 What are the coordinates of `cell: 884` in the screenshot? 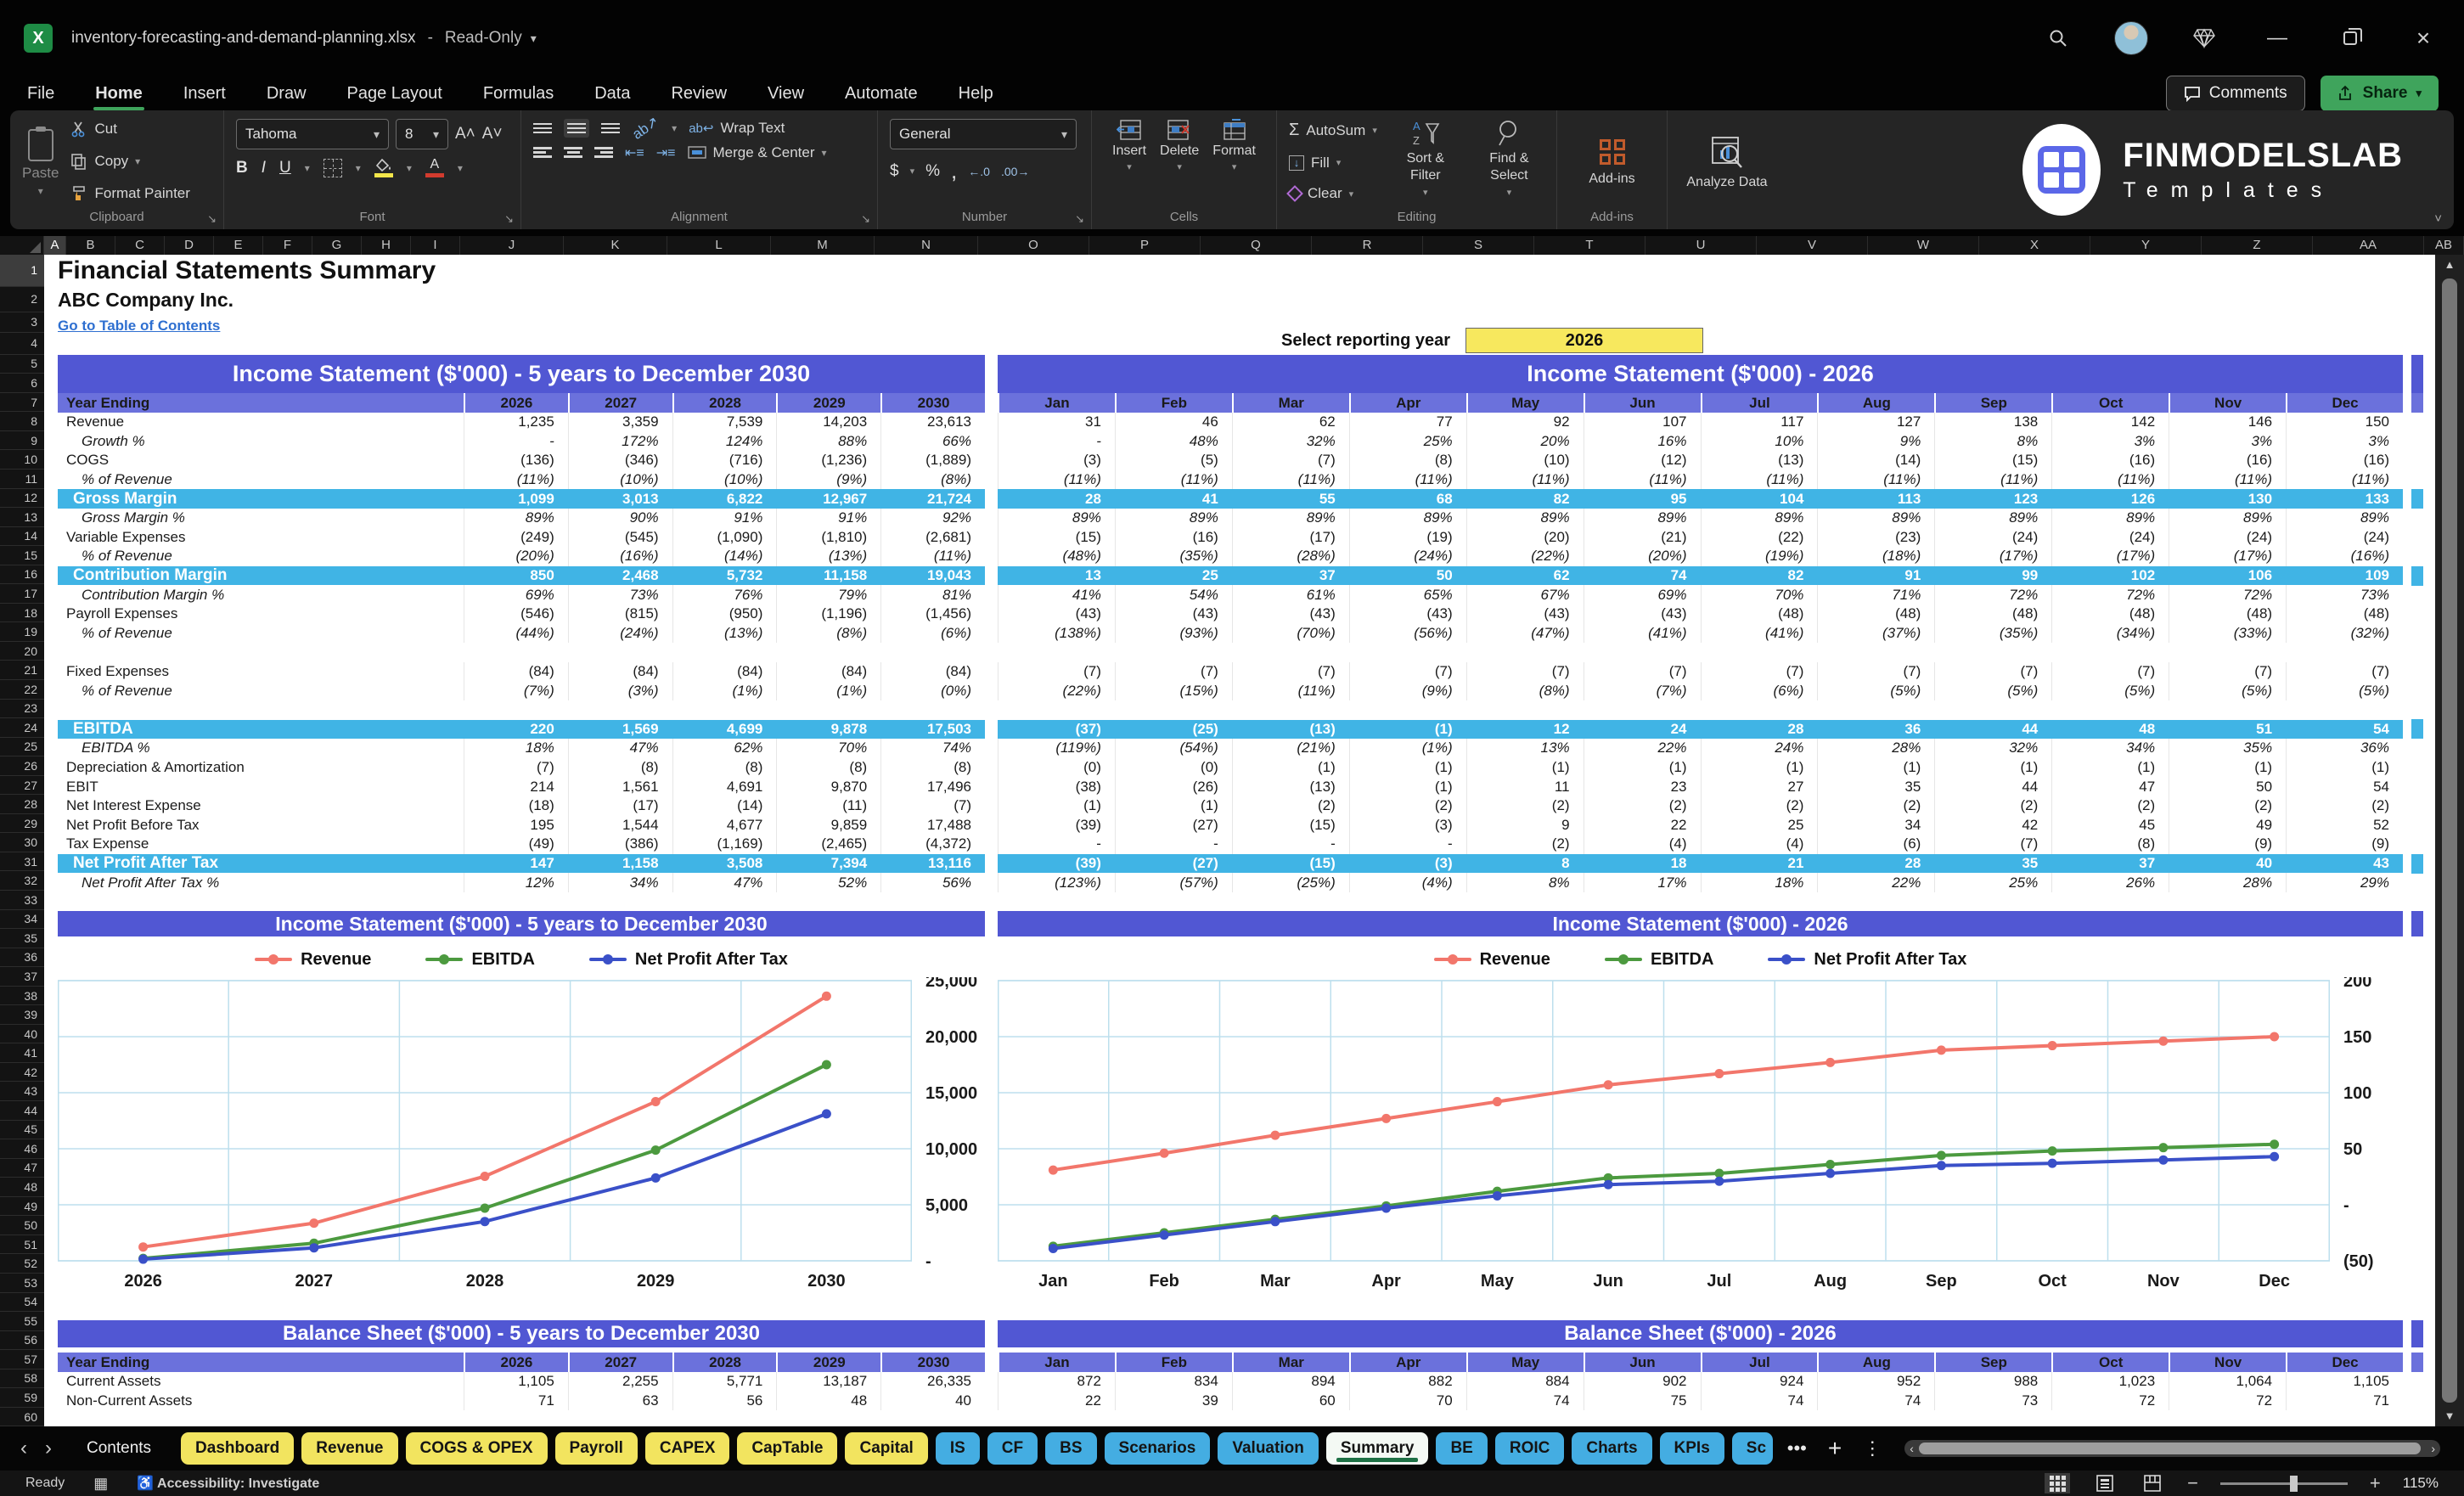 It's located at (1524, 1382).